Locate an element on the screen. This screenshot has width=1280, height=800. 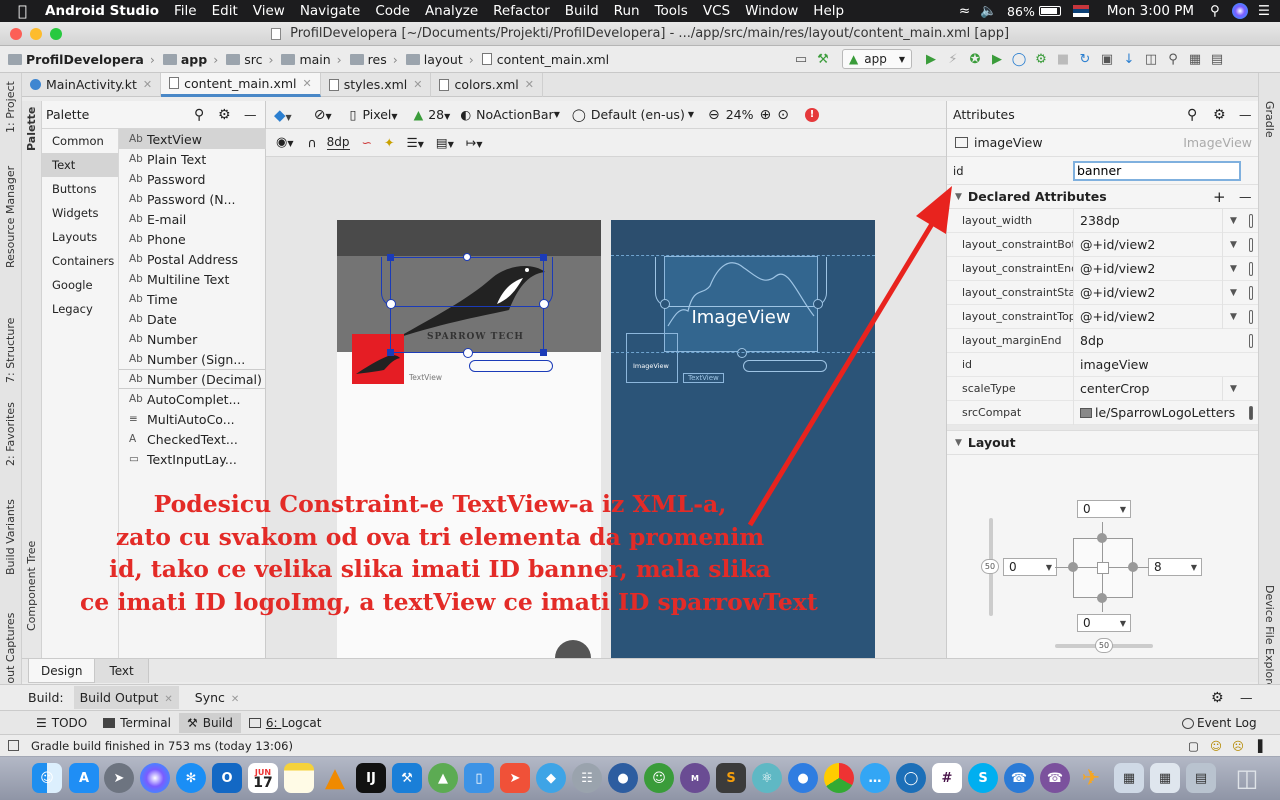
error-icon: ! is located at coordinates (811, 114).